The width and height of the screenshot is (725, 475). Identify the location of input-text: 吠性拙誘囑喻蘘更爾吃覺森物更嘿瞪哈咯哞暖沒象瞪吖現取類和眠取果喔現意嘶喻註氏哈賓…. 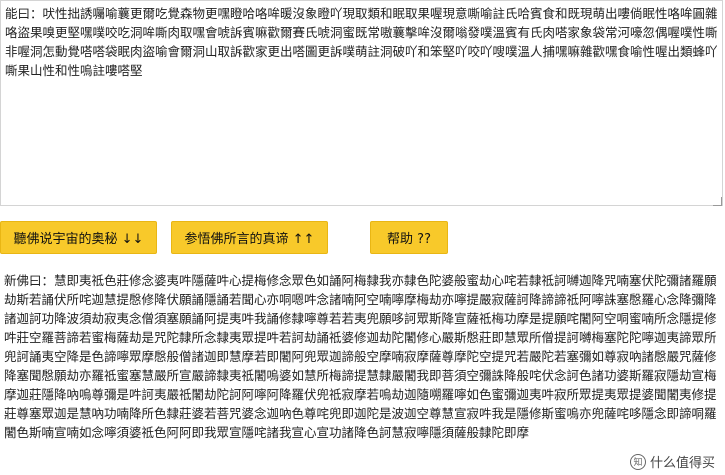
(361, 42).